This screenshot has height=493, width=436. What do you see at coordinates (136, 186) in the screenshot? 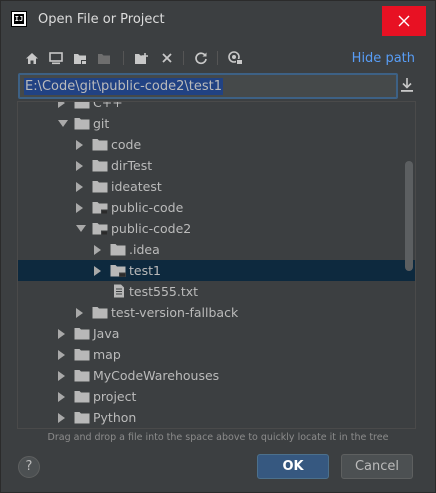
I see `tree-item-label: ideatest` at bounding box center [136, 186].